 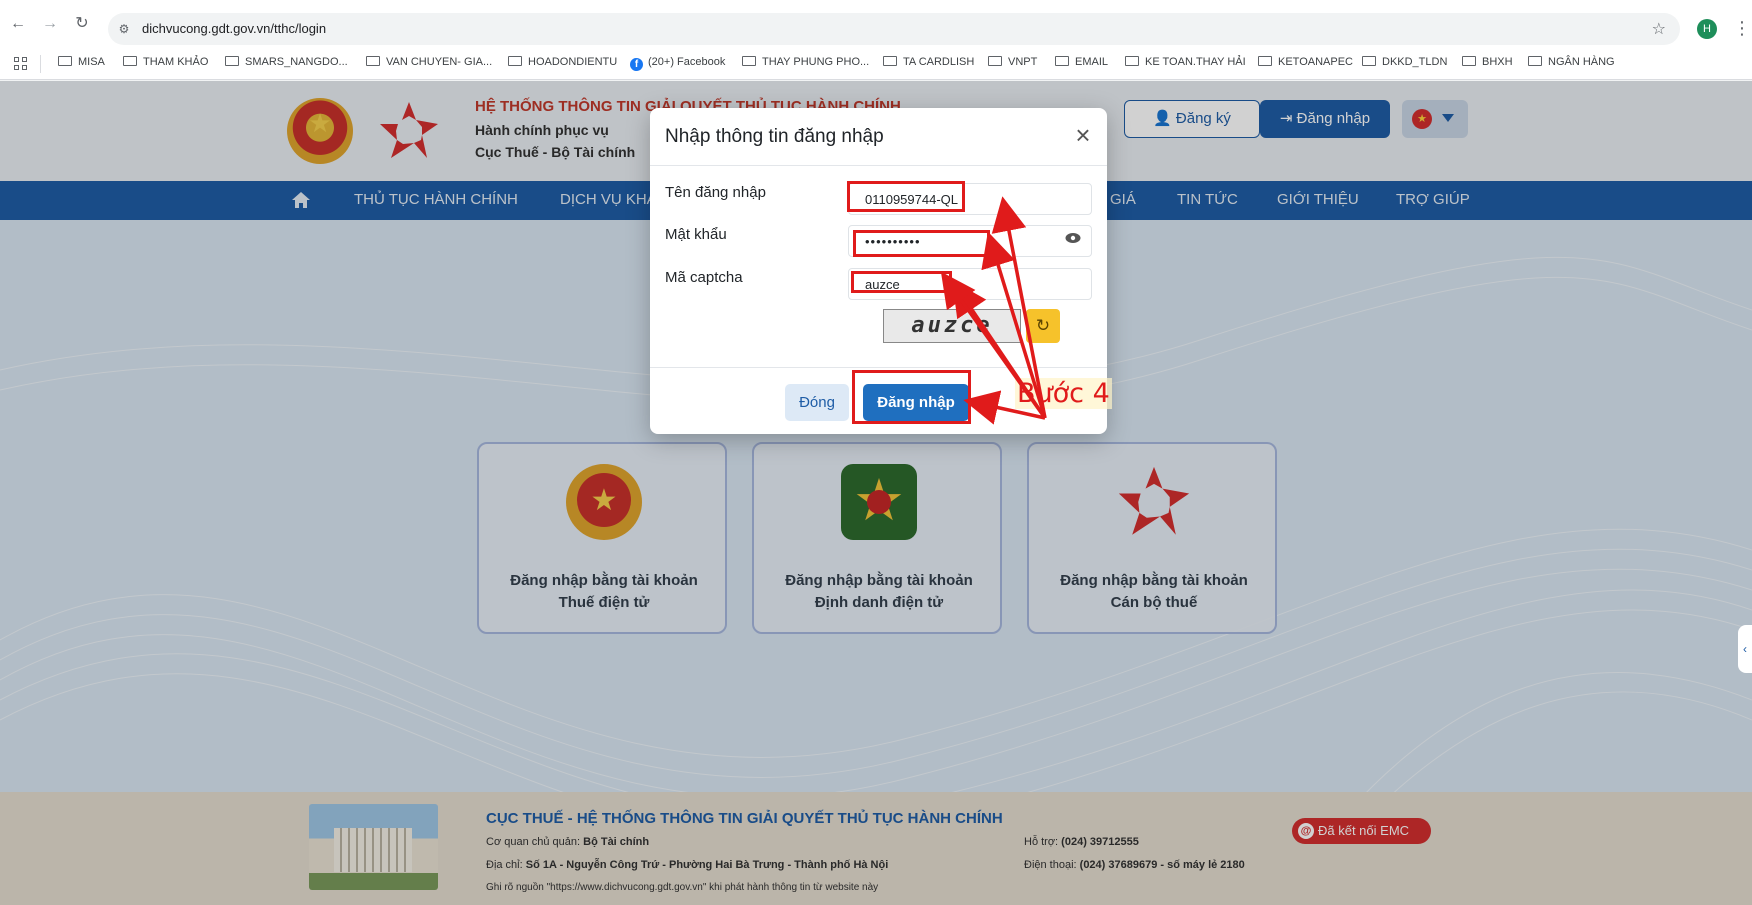 What do you see at coordinates (1571, 62) in the screenshot?
I see `bookmark-item: NGÂN HÀNG` at bounding box center [1571, 62].